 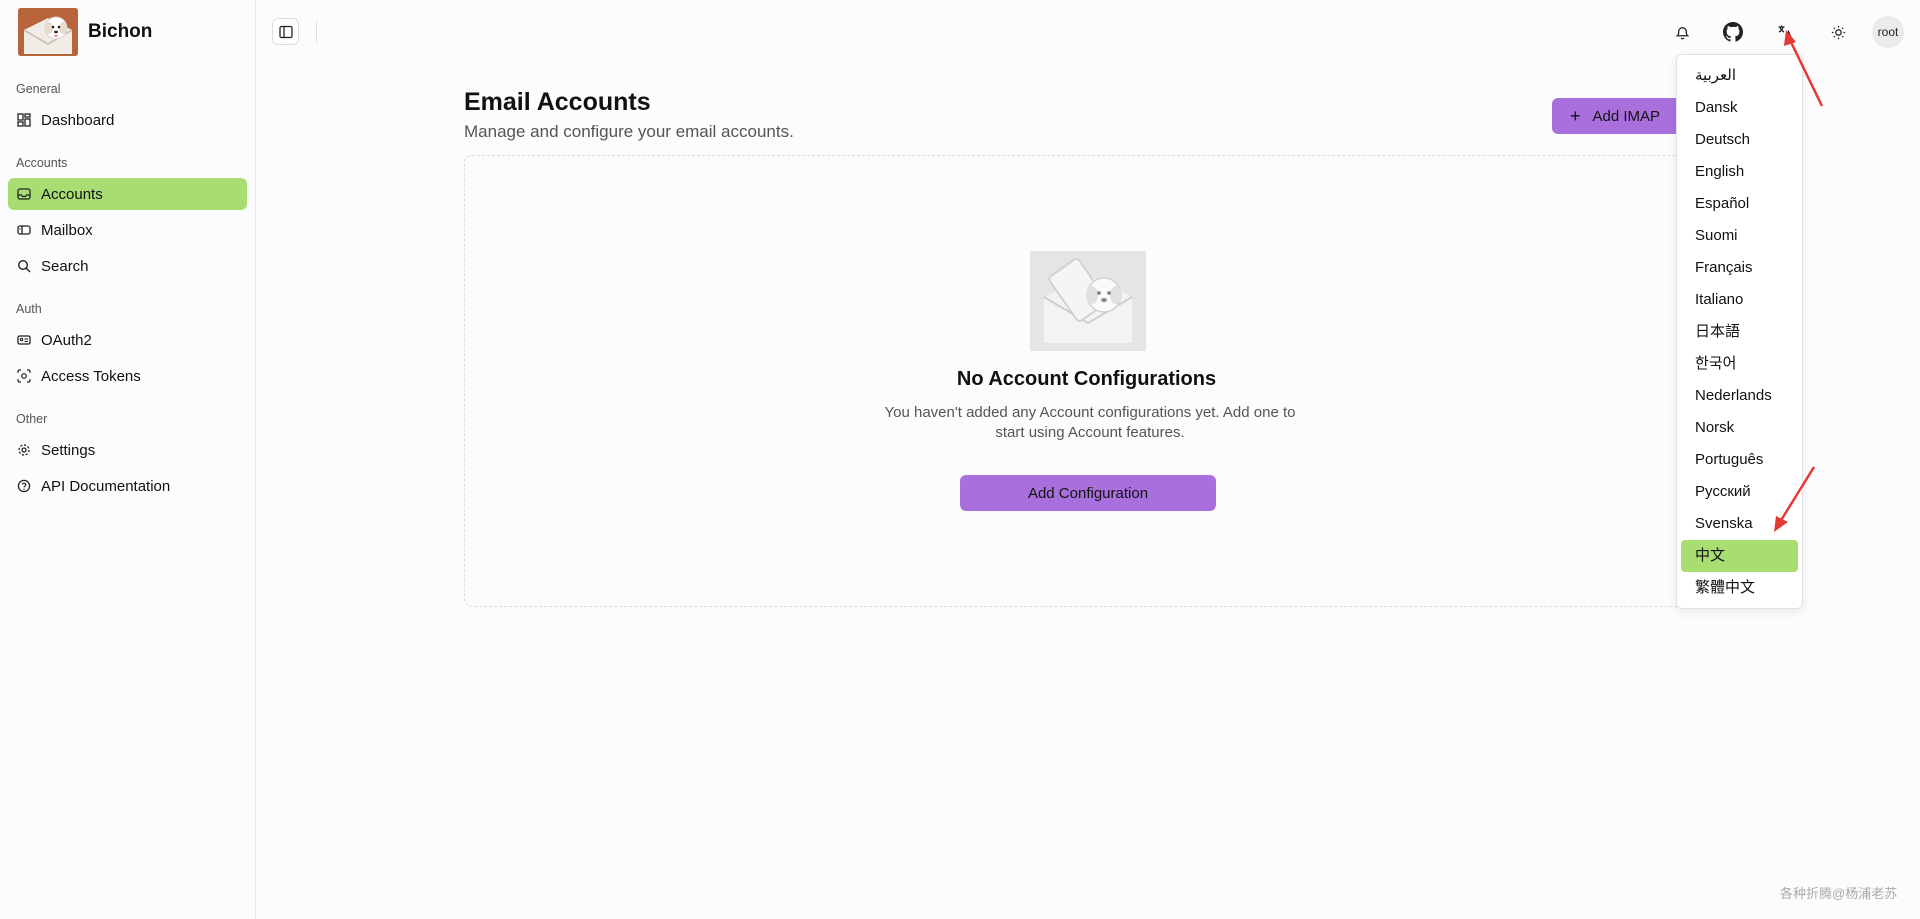 I want to click on annotation-arrows, so click(x=1799, y=281).